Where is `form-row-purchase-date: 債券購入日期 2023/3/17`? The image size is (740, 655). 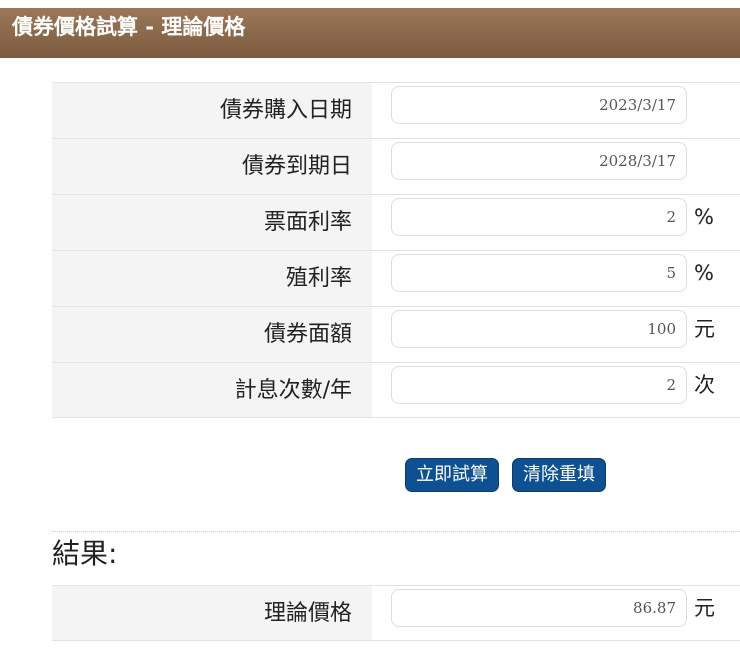
form-row-purchase-date: 債券購入日期 2023/3/17 is located at coordinates (396, 110).